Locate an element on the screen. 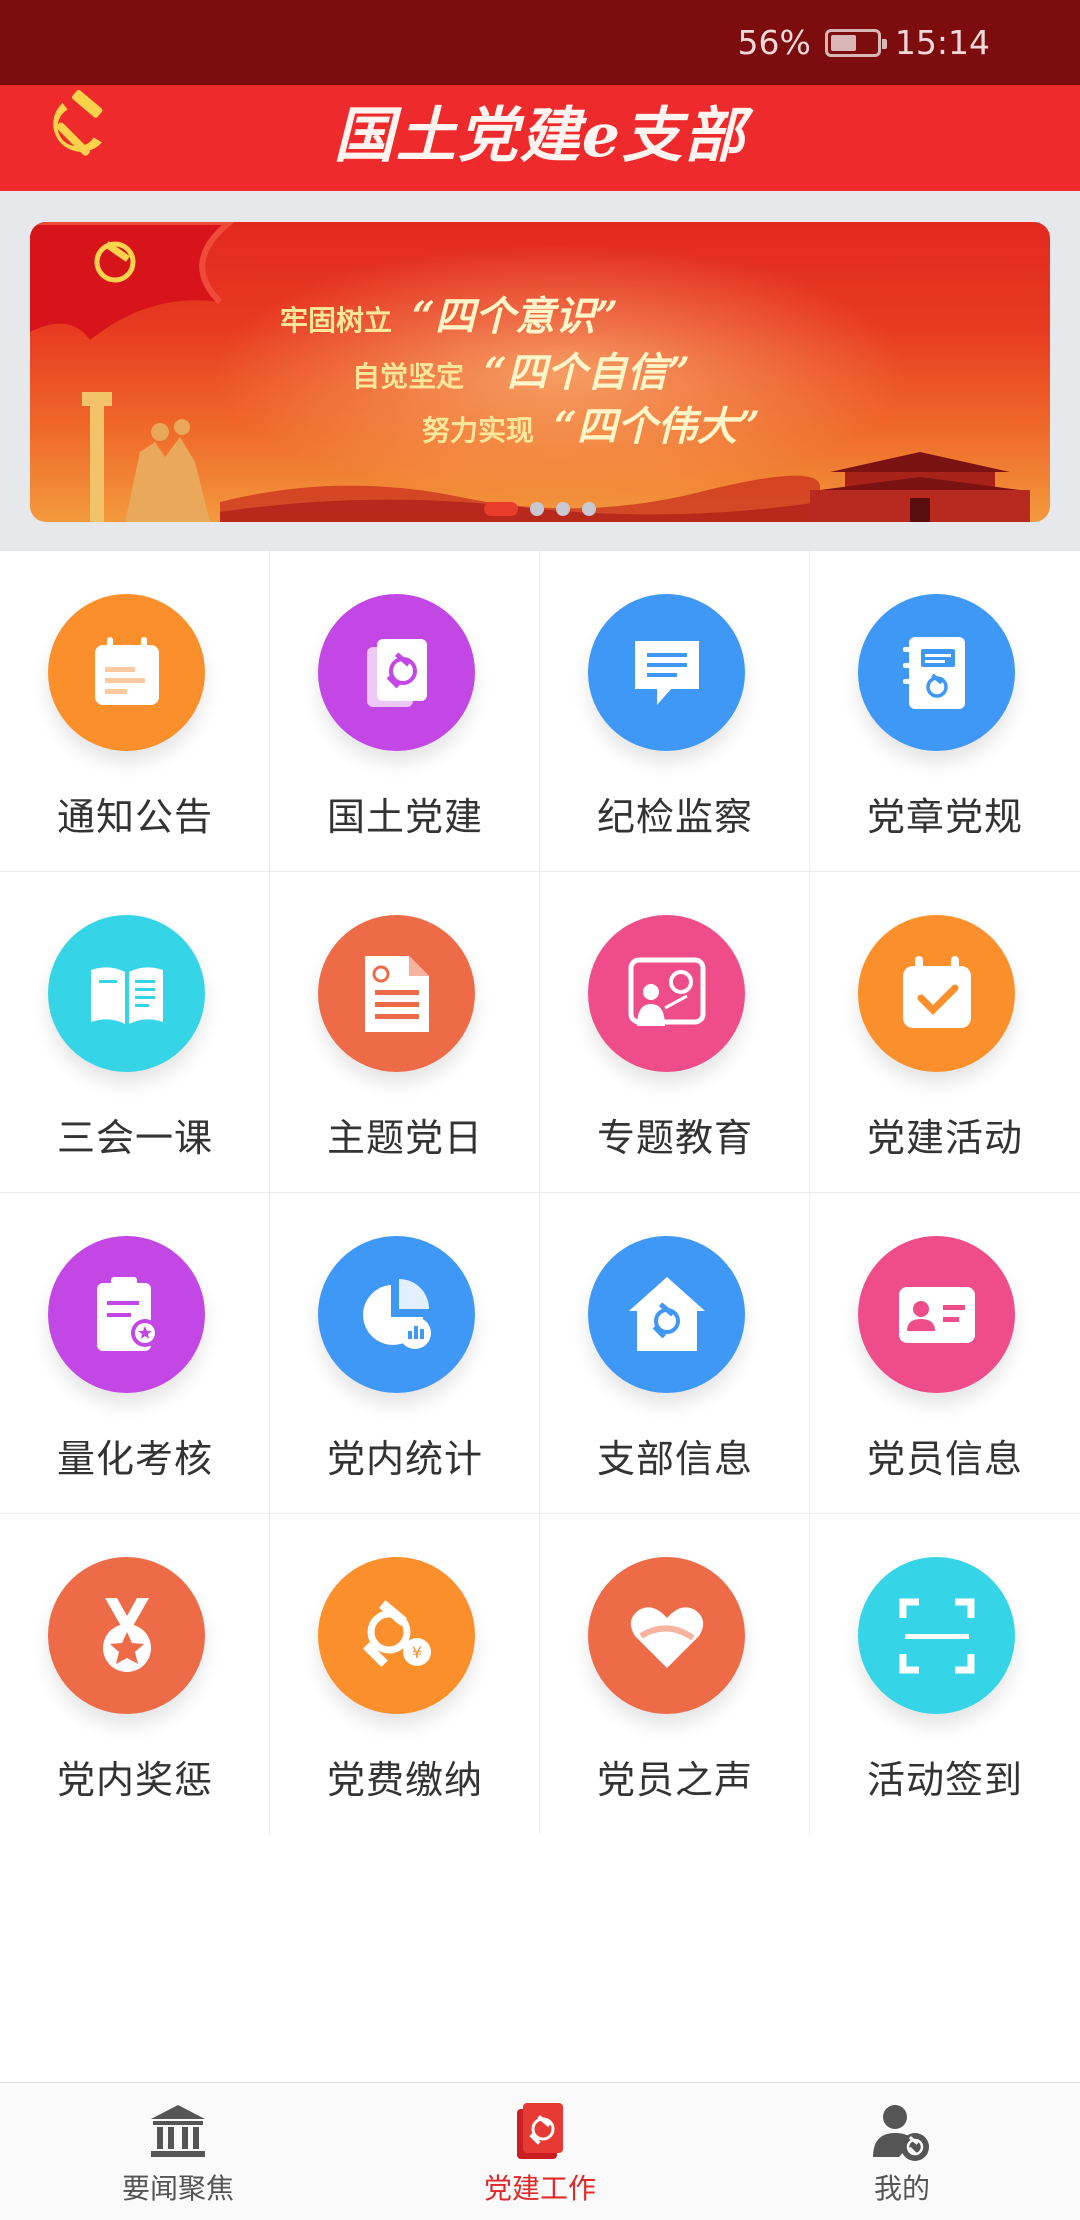 This screenshot has height=2220, width=1080. nav-label-party-work: 党建工作 is located at coordinates (539, 2188).